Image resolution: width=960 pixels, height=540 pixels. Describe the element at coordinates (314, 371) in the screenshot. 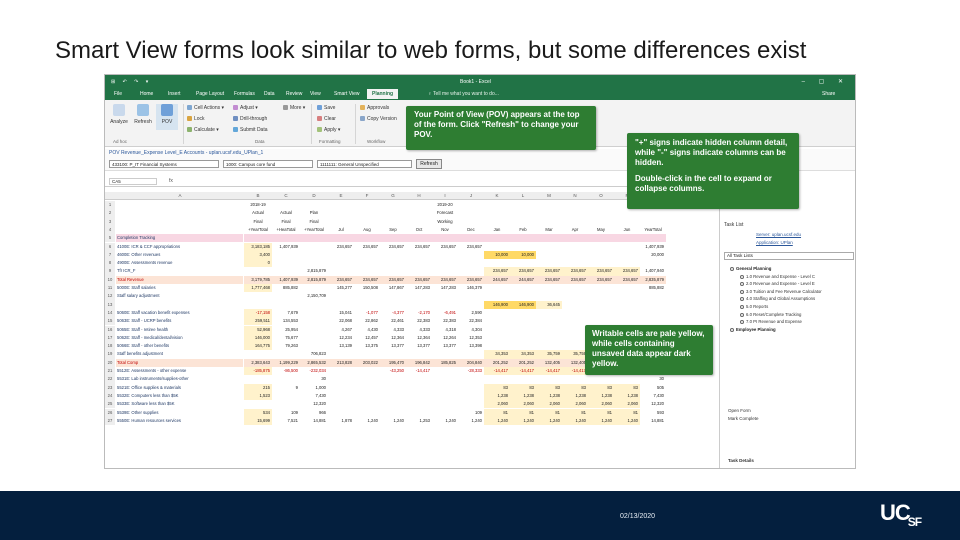

I see `data-cell: -232,034` at that location.